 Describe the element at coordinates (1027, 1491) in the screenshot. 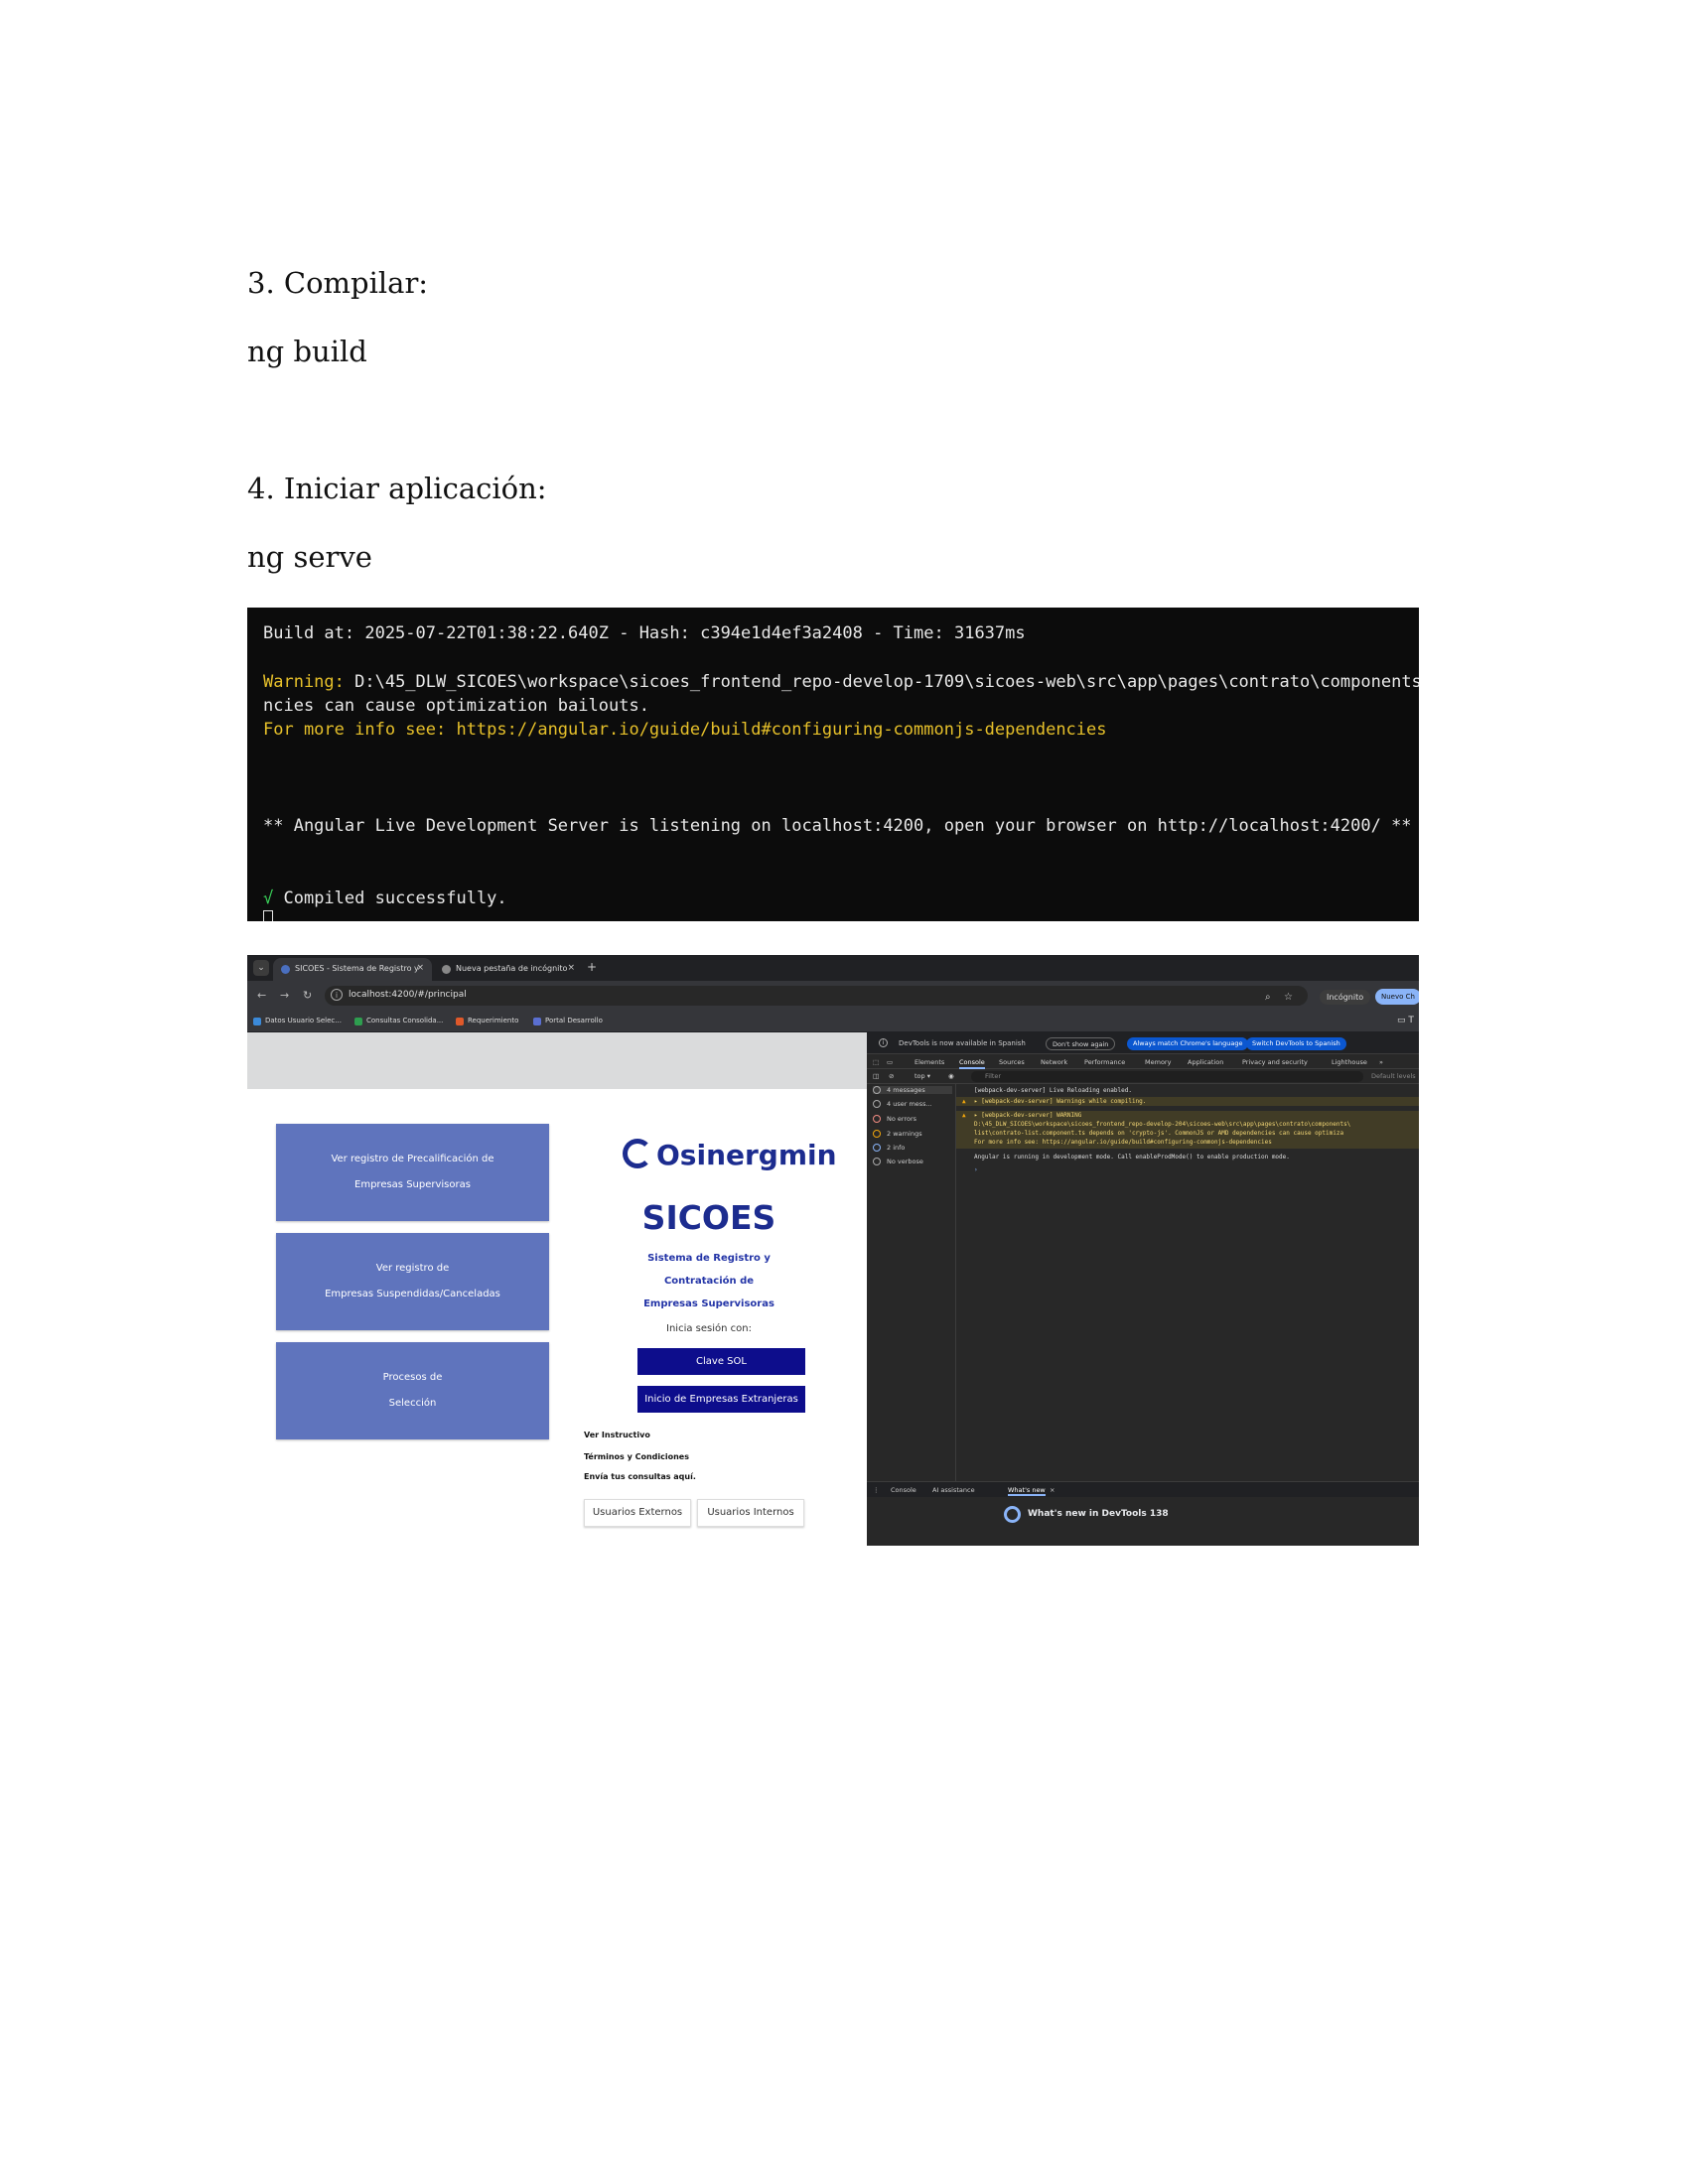

I see `drawer-tab-whats-new: What's new` at that location.